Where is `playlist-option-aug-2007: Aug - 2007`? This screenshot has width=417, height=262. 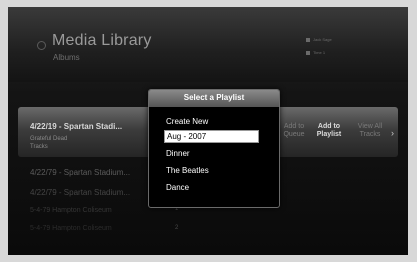 playlist-option-aug-2007: Aug - 2007 is located at coordinates (187, 136).